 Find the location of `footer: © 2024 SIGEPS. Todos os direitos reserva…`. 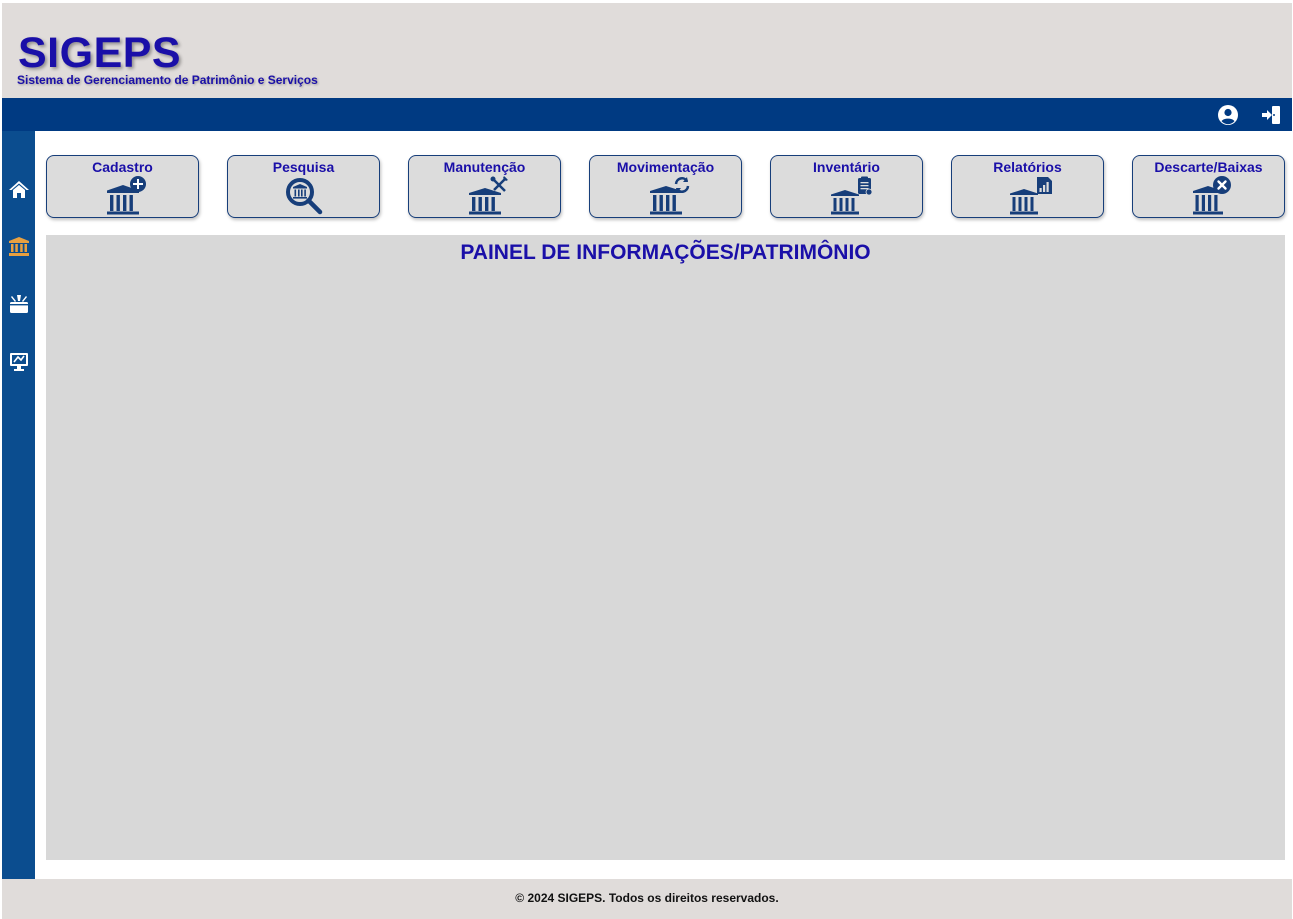

footer: © 2024 SIGEPS. Todos os direitos reserva… is located at coordinates (647, 899).